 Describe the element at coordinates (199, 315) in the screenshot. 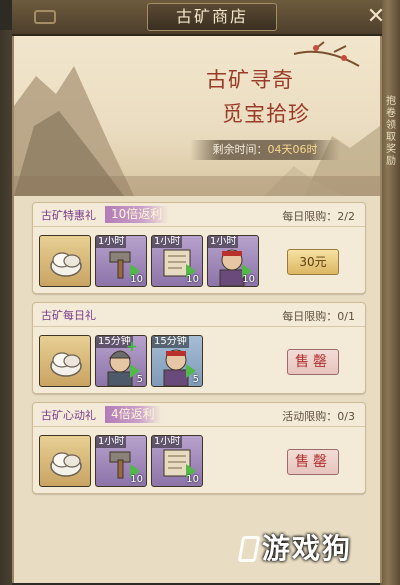

I see `section-header: 古矿每日礼 每日限购：0/1` at that location.